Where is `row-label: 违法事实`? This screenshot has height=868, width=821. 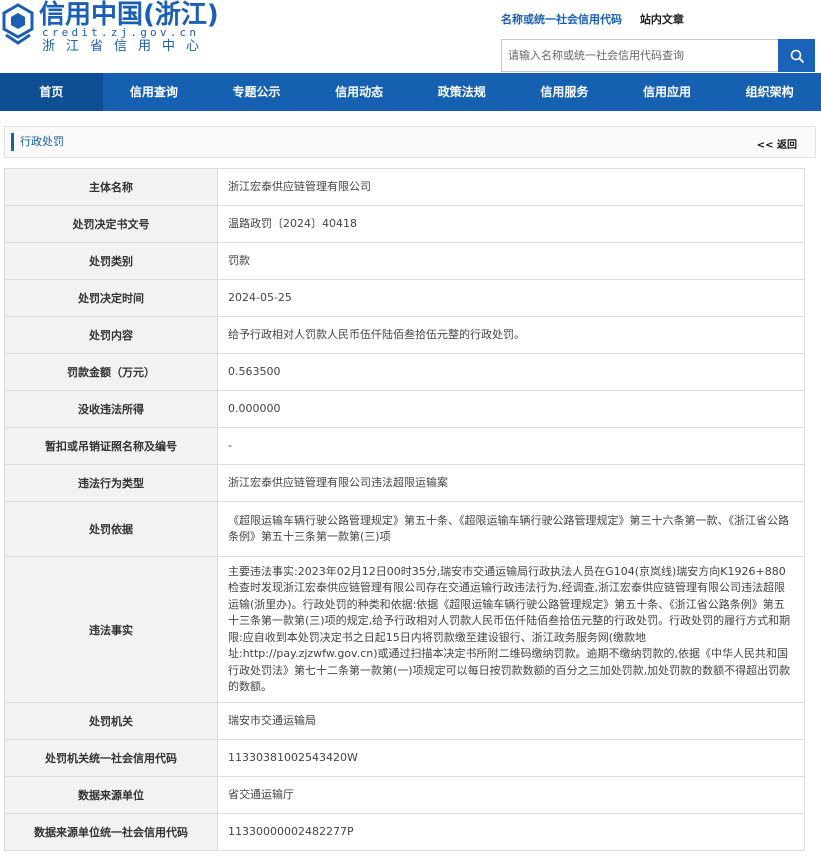
row-label: 违法事实 is located at coordinates (111, 629).